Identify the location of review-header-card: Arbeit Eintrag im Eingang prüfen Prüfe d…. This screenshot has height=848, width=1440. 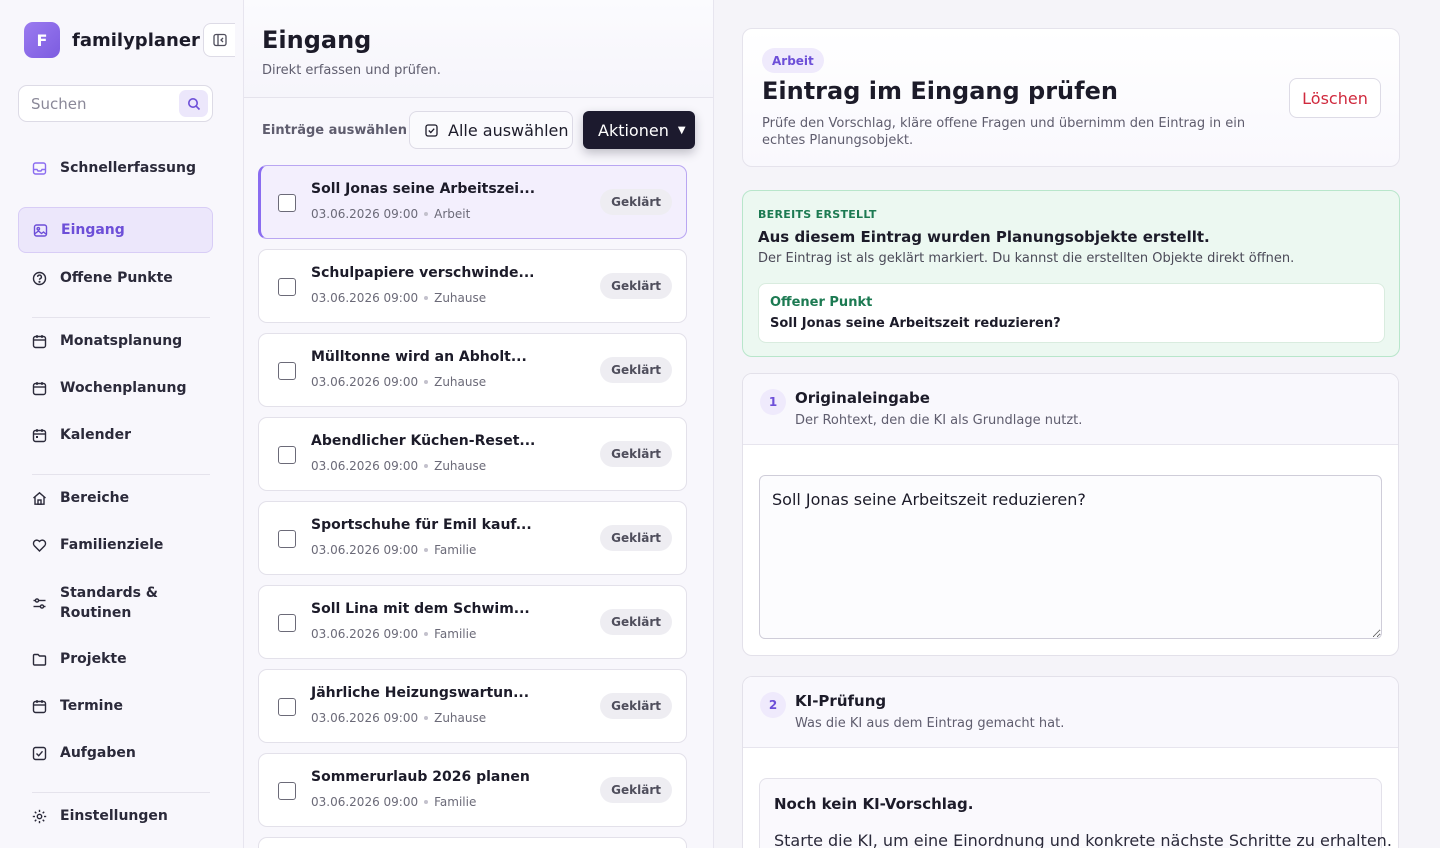
(1071, 97).